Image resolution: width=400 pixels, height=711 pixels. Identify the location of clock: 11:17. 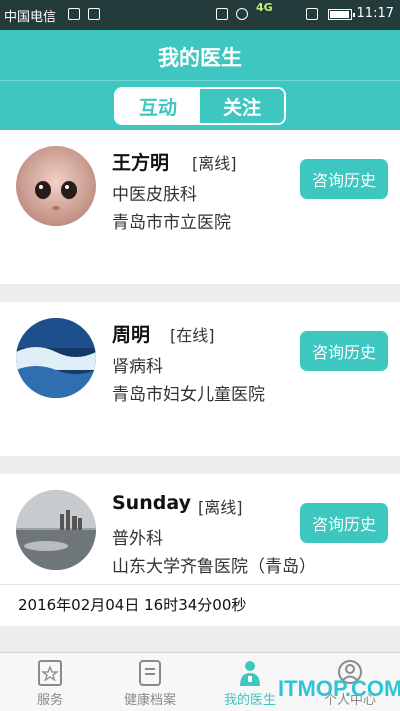
(375, 13).